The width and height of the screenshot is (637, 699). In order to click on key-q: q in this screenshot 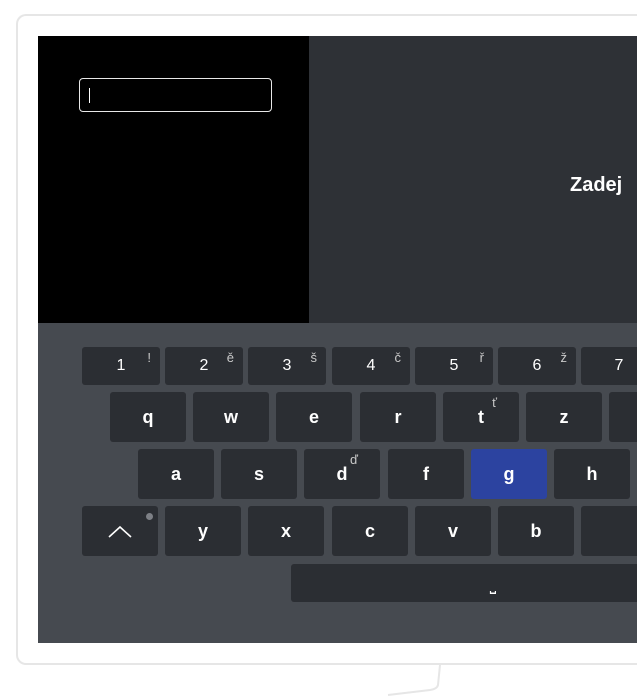, I will do `click(148, 417)`.